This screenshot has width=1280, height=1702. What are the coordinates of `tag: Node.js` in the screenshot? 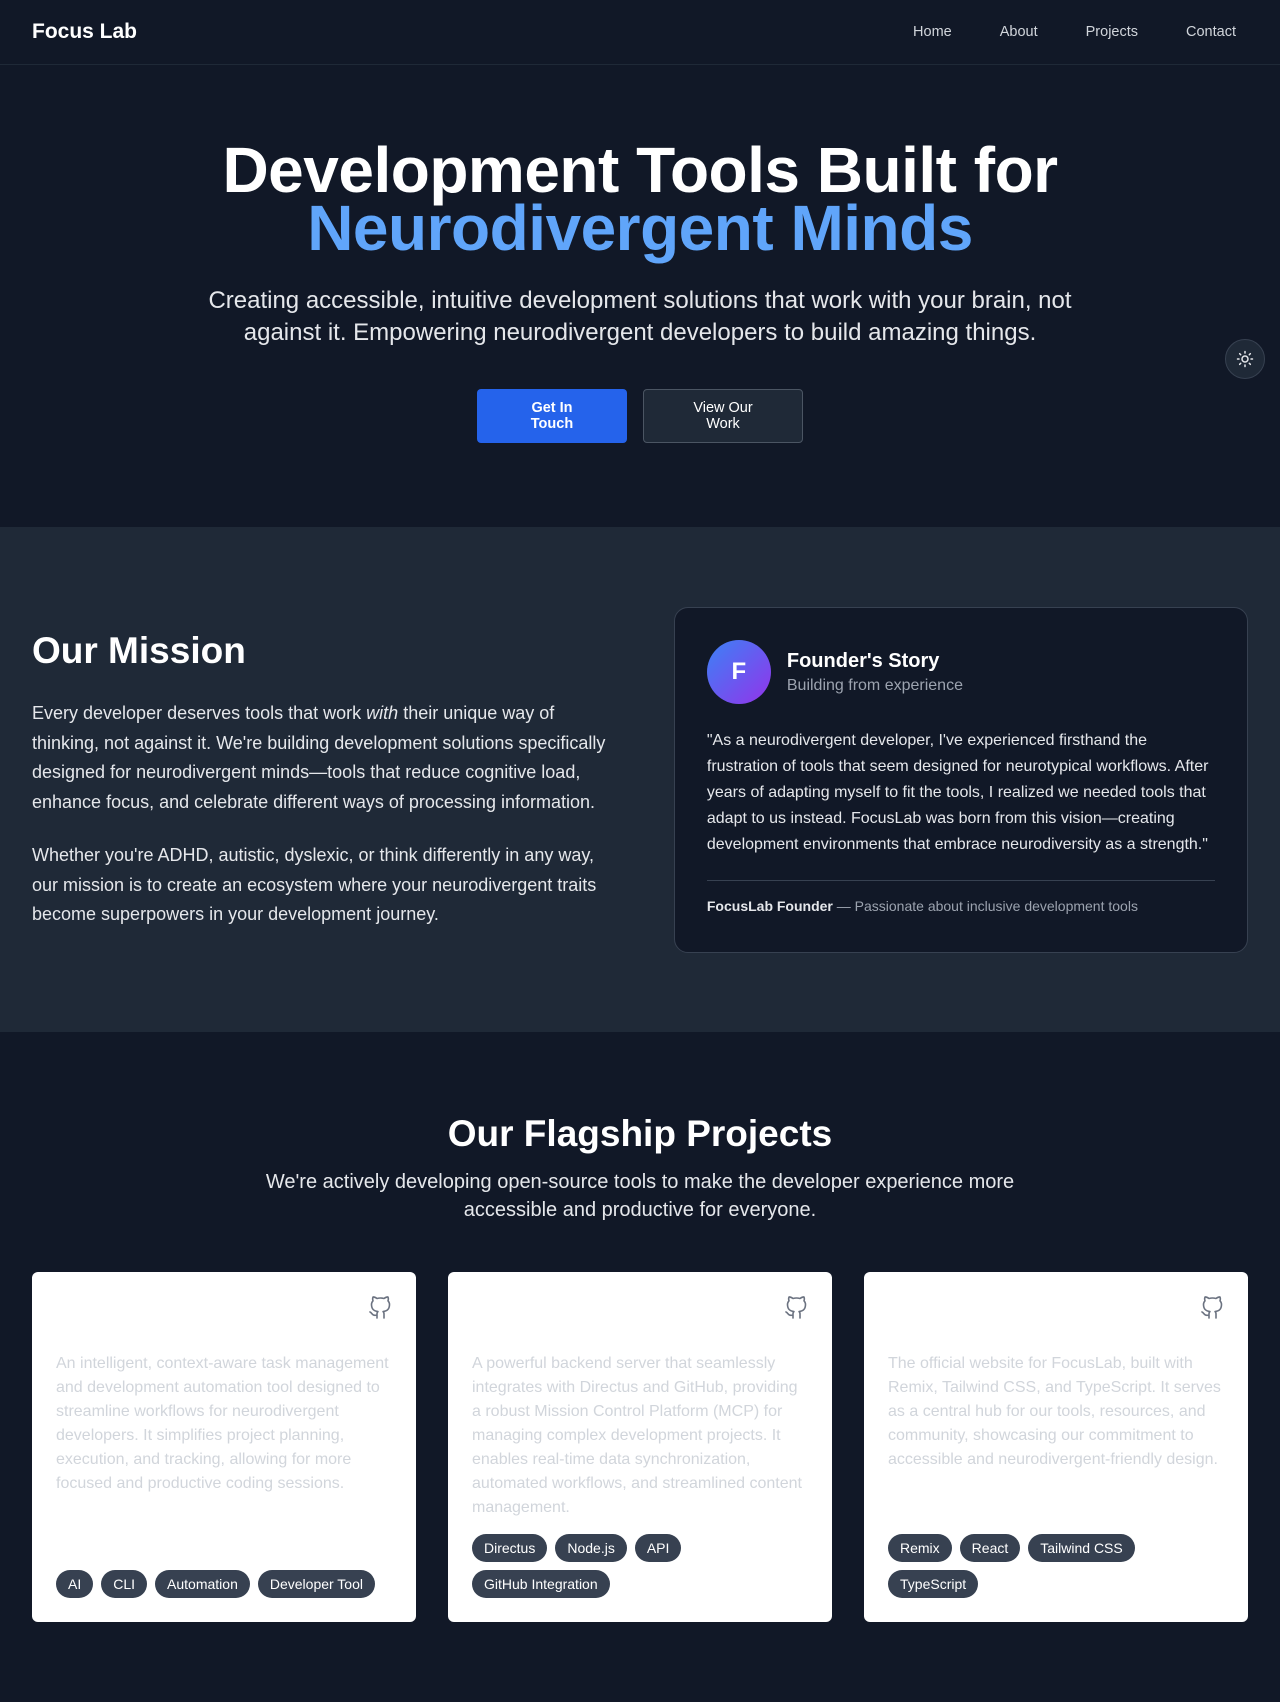 It's located at (591, 1548).